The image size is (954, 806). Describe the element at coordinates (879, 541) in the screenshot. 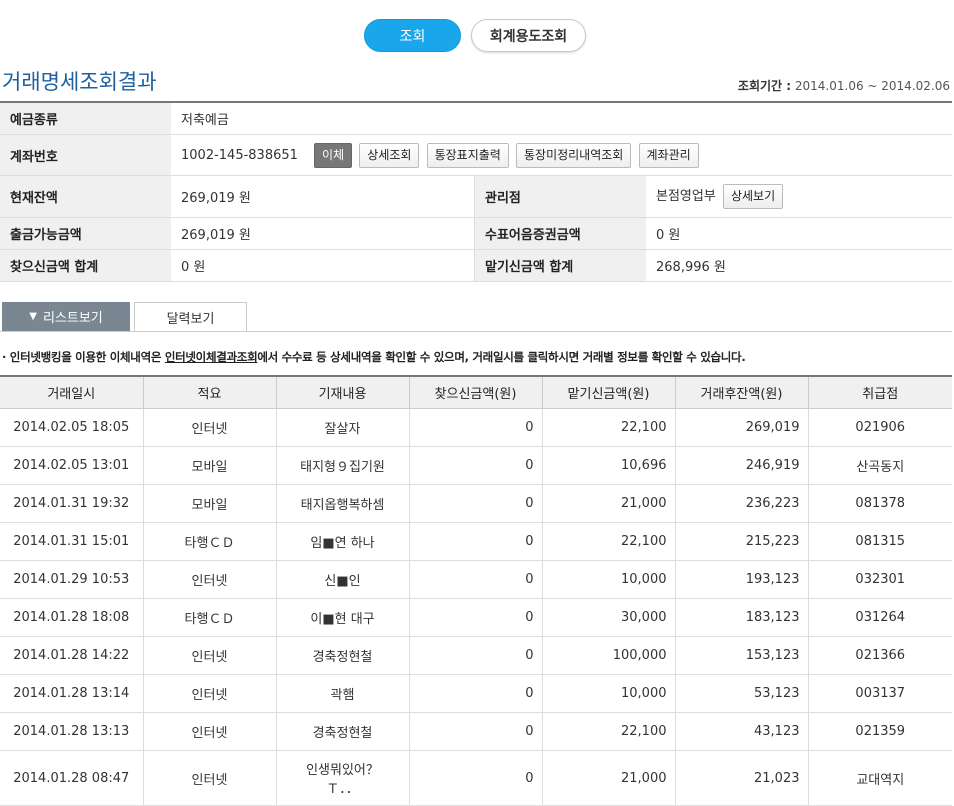

I see `cell-branch: 081315` at that location.